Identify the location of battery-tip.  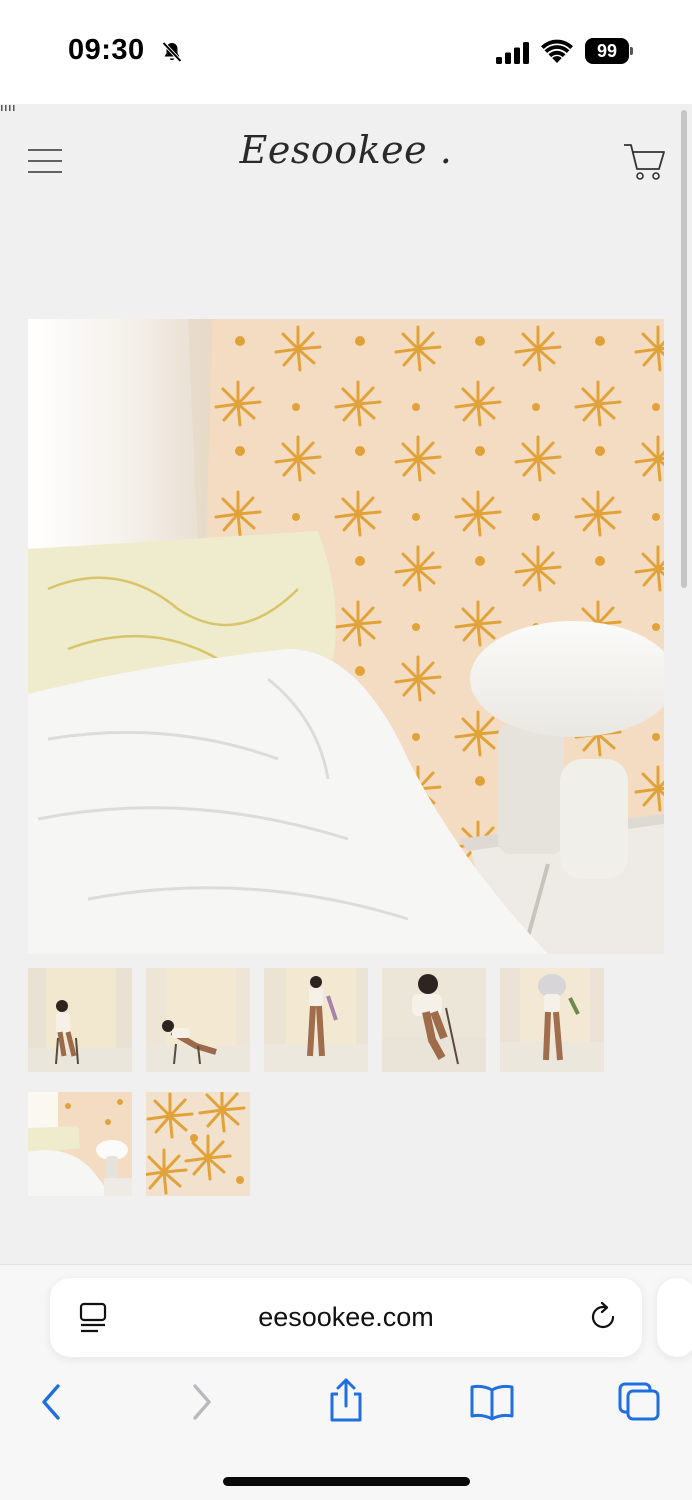
(631, 51).